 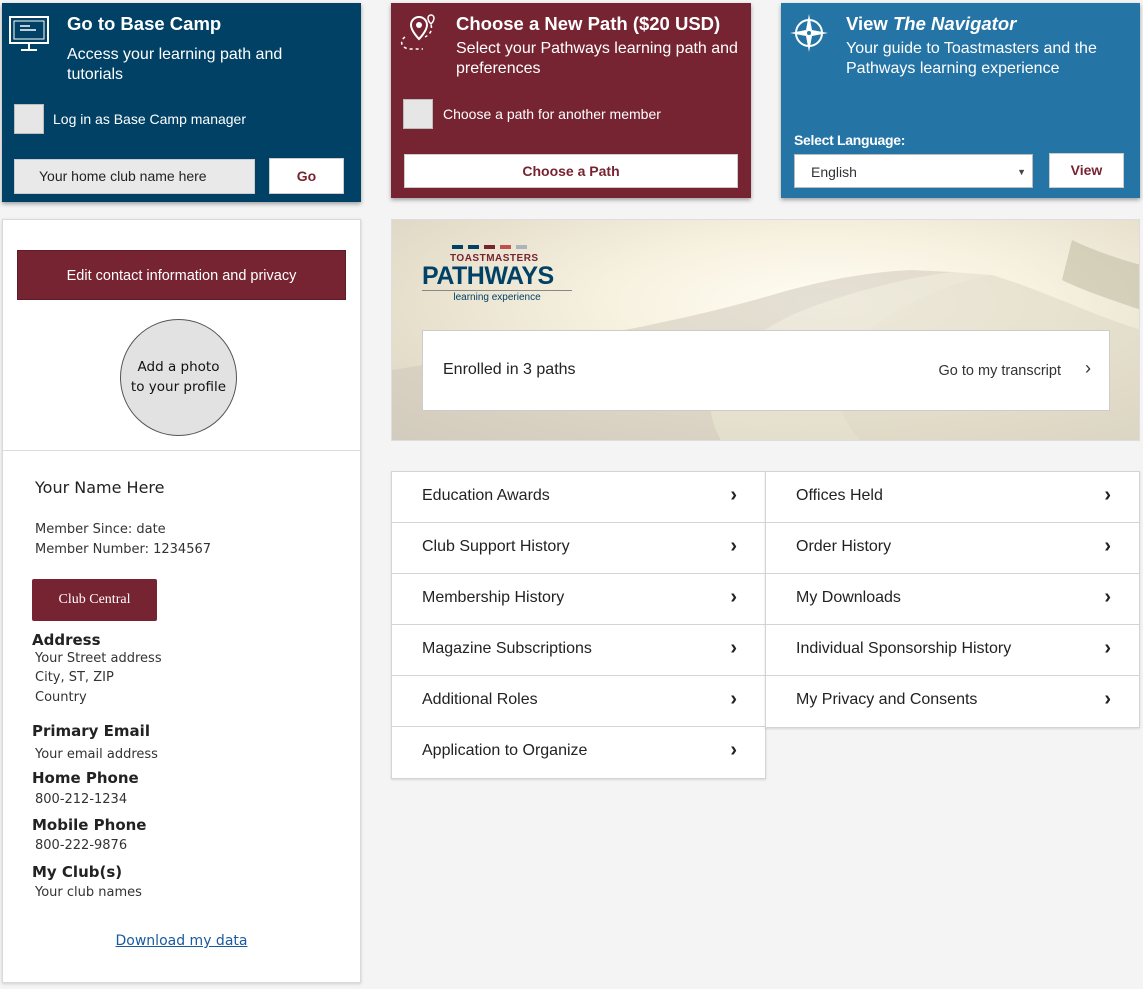 I want to click on menu-item-label: My Downloads, so click(x=848, y=597).